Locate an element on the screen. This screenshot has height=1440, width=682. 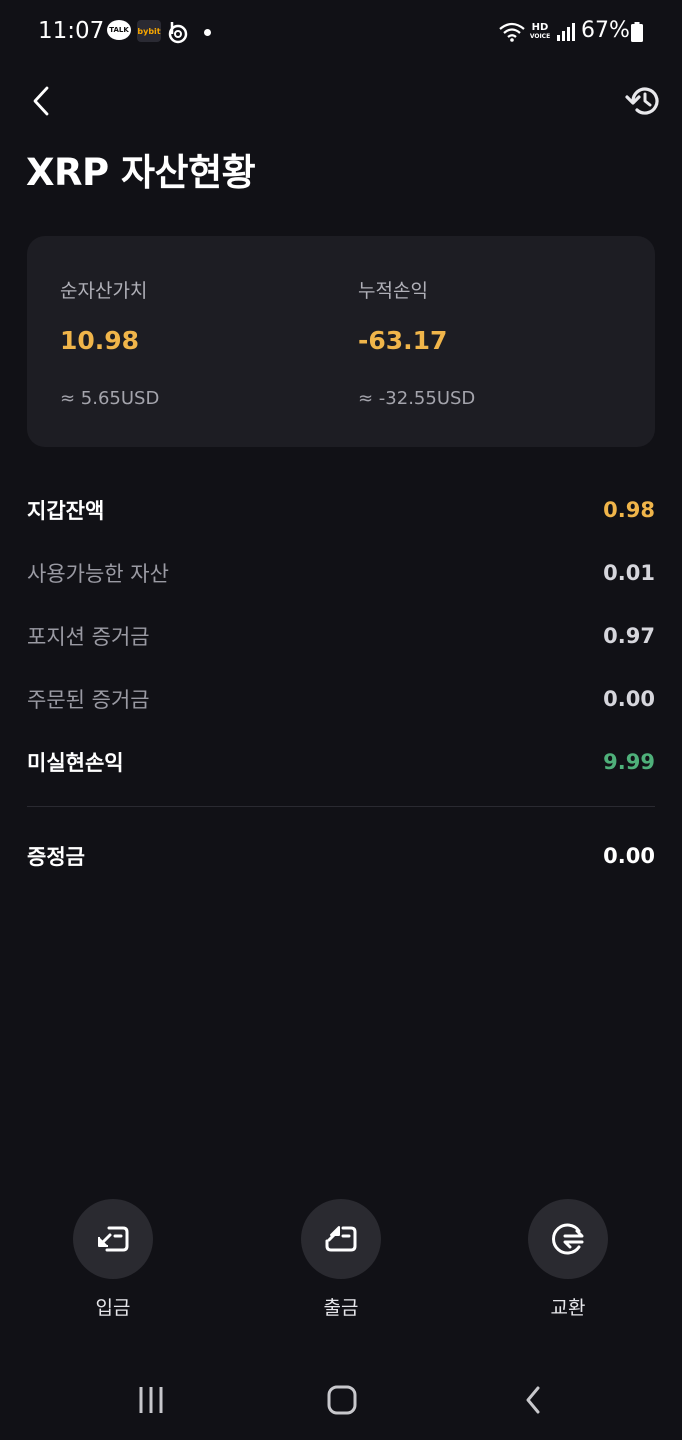
withdraw-circle is located at coordinates (341, 1239).